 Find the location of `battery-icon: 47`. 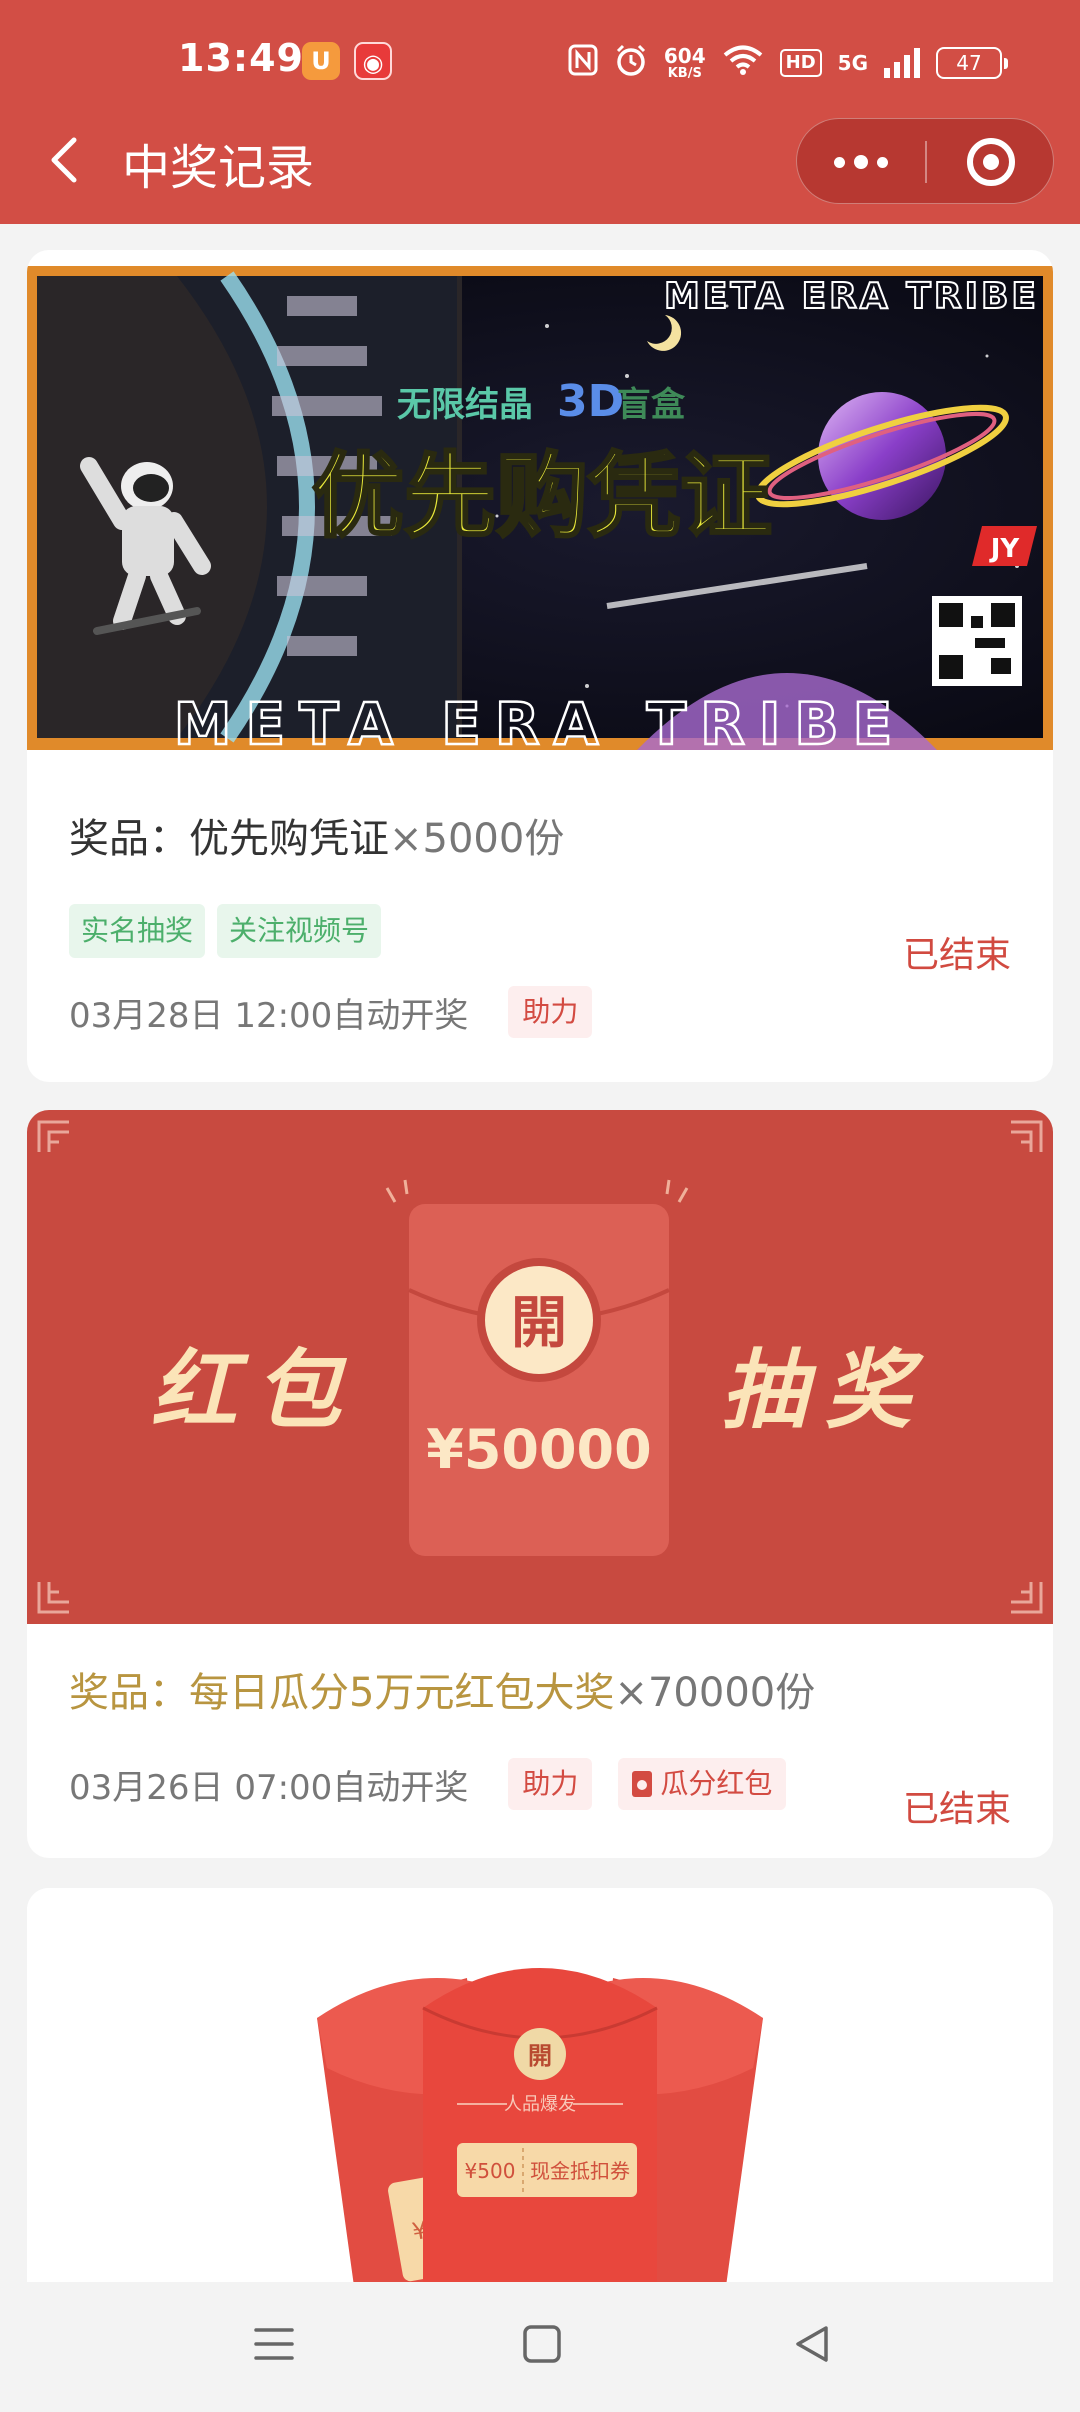

battery-icon: 47 is located at coordinates (972, 63).